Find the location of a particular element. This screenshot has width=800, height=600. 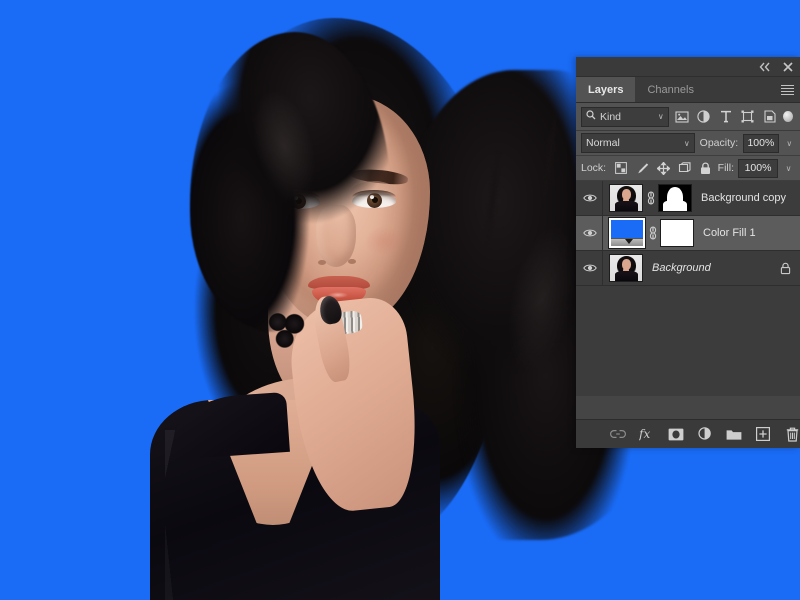

filter-shape-icon is located at coordinates (748, 117).